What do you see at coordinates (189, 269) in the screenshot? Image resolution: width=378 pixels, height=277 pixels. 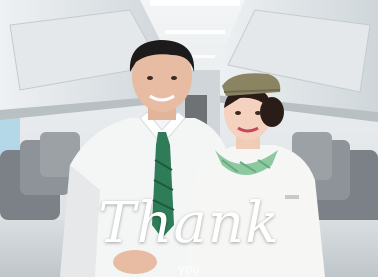 I see `caption-subtitle: you` at bounding box center [189, 269].